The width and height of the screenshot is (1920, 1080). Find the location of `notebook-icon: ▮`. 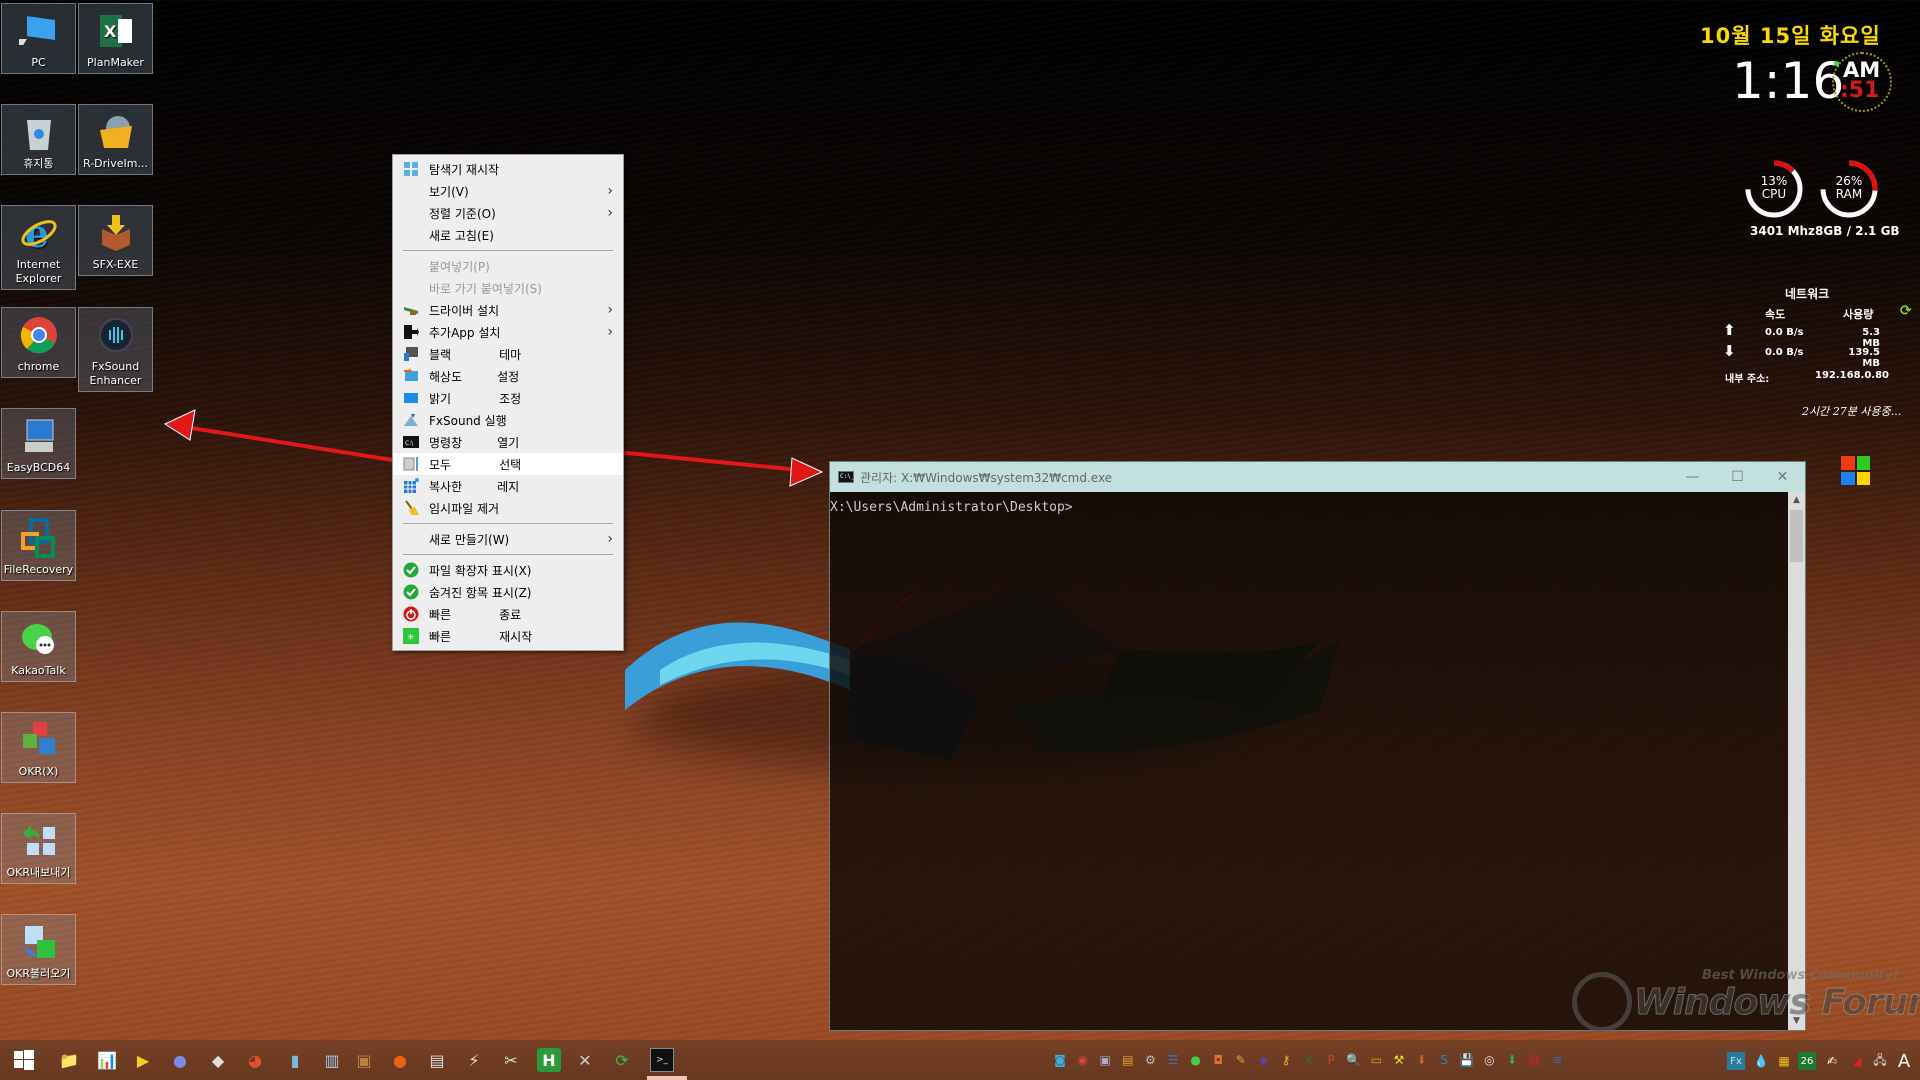

notebook-icon: ▮ is located at coordinates (295, 1060).